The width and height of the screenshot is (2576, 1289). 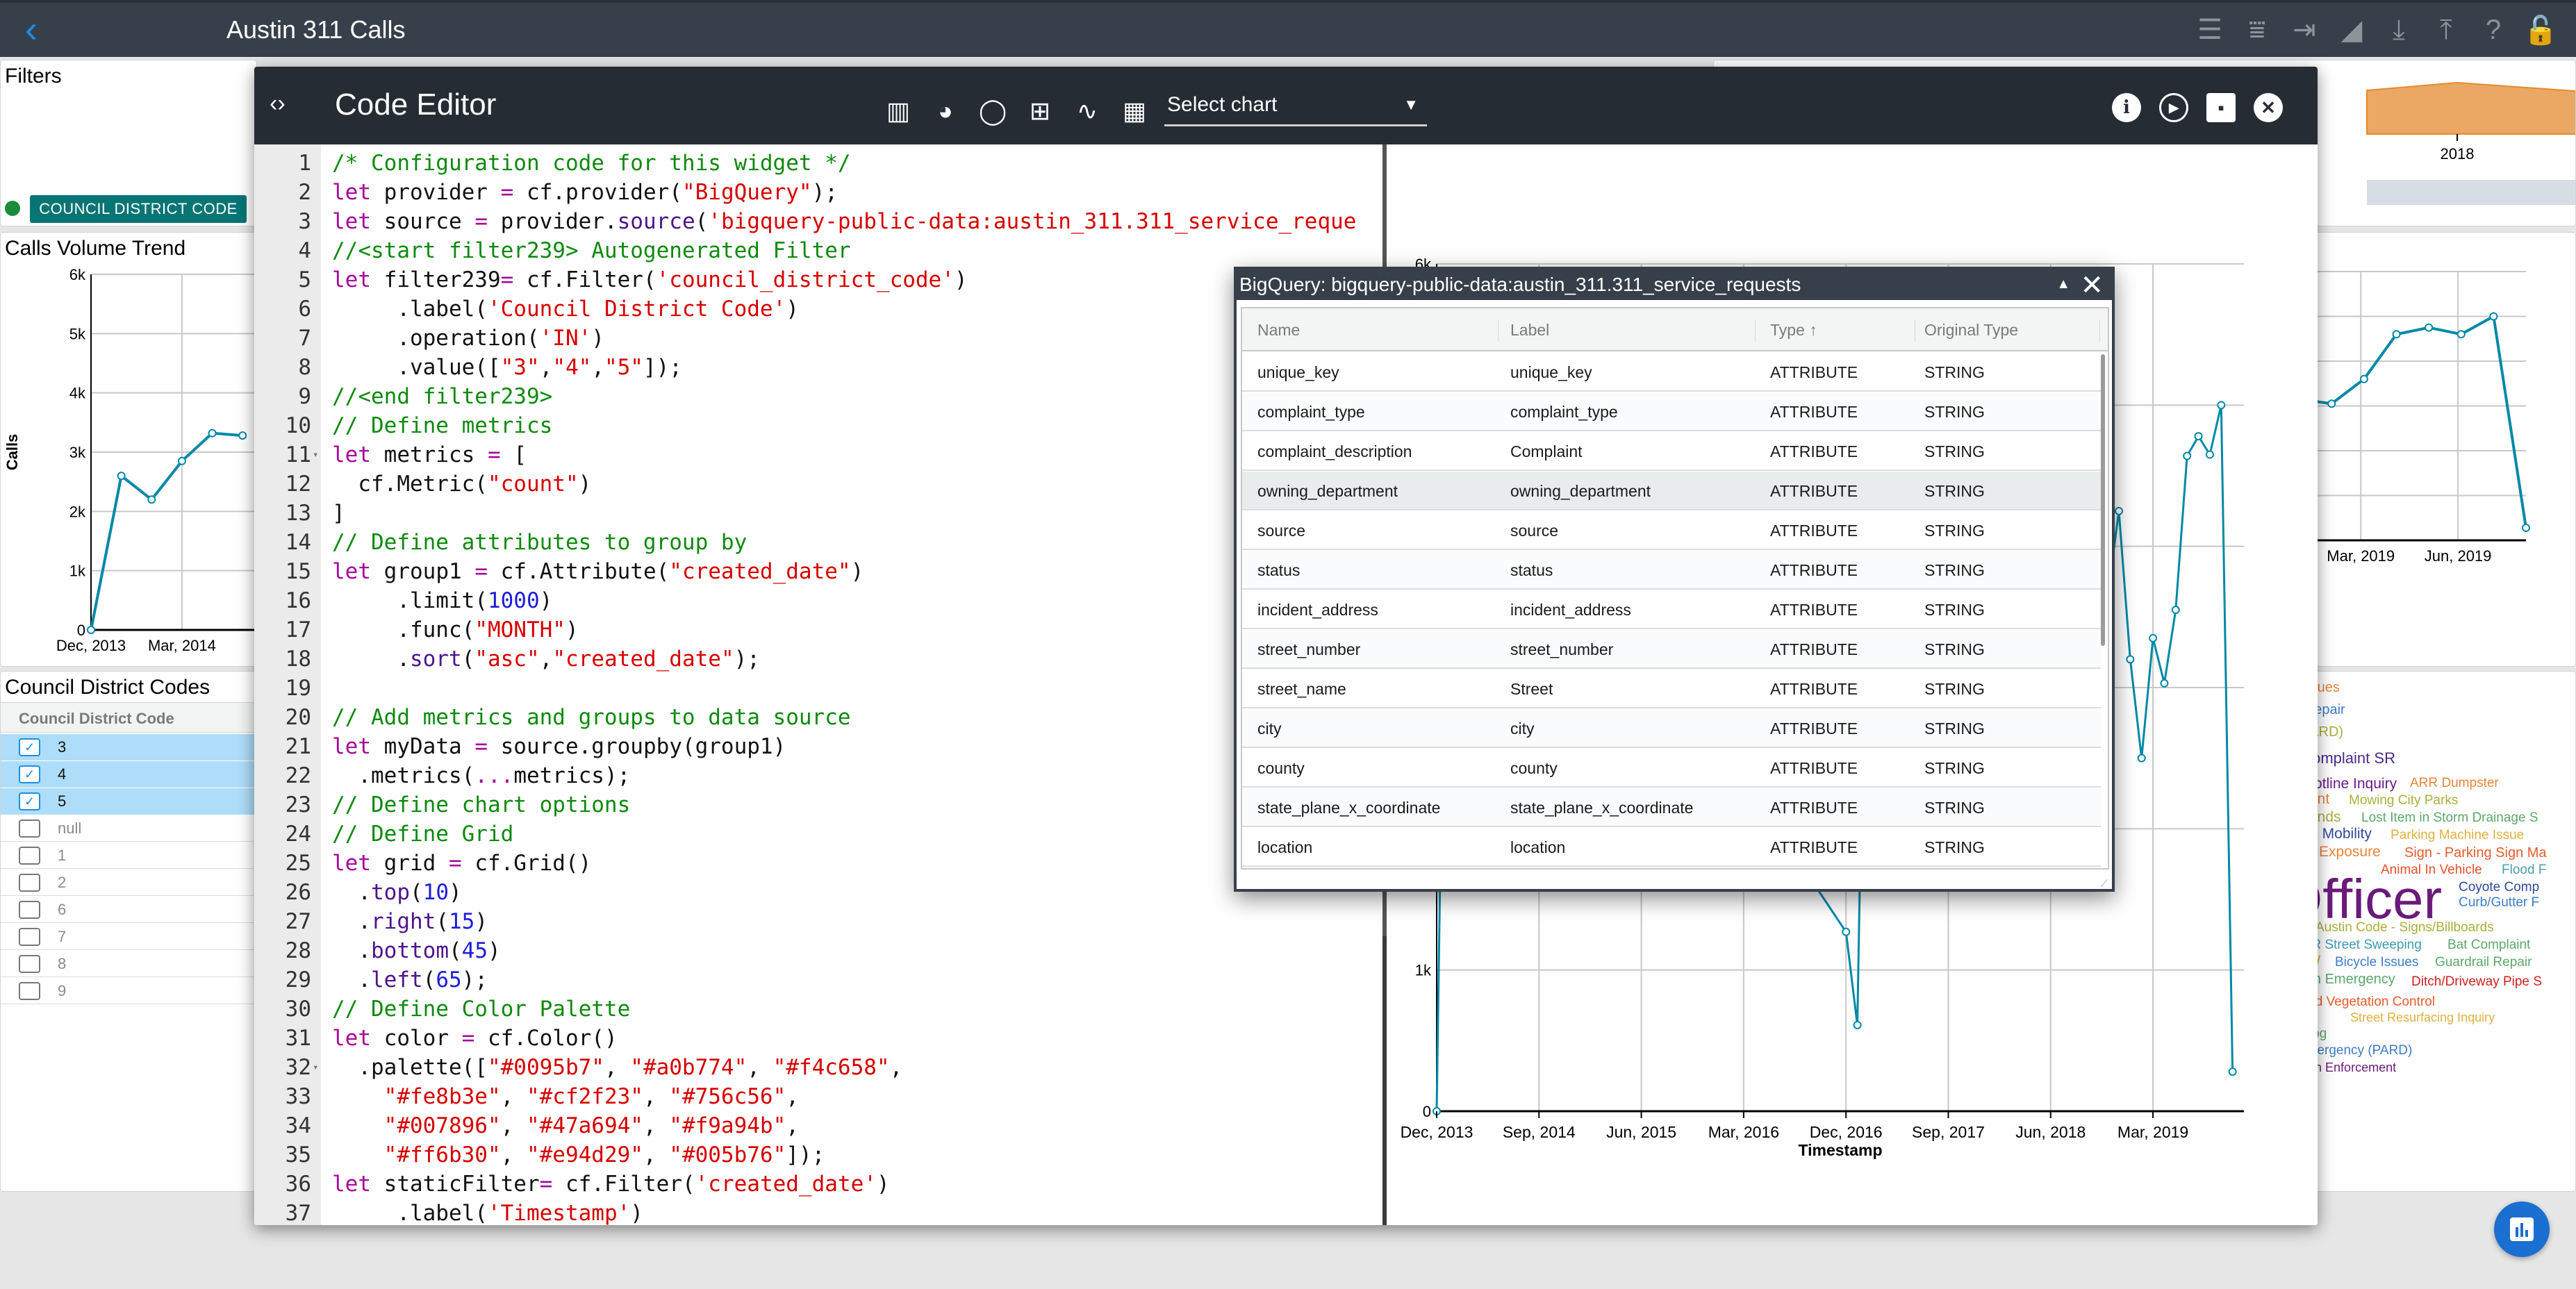 I want to click on council-district-row: 6, so click(x=129, y=910).